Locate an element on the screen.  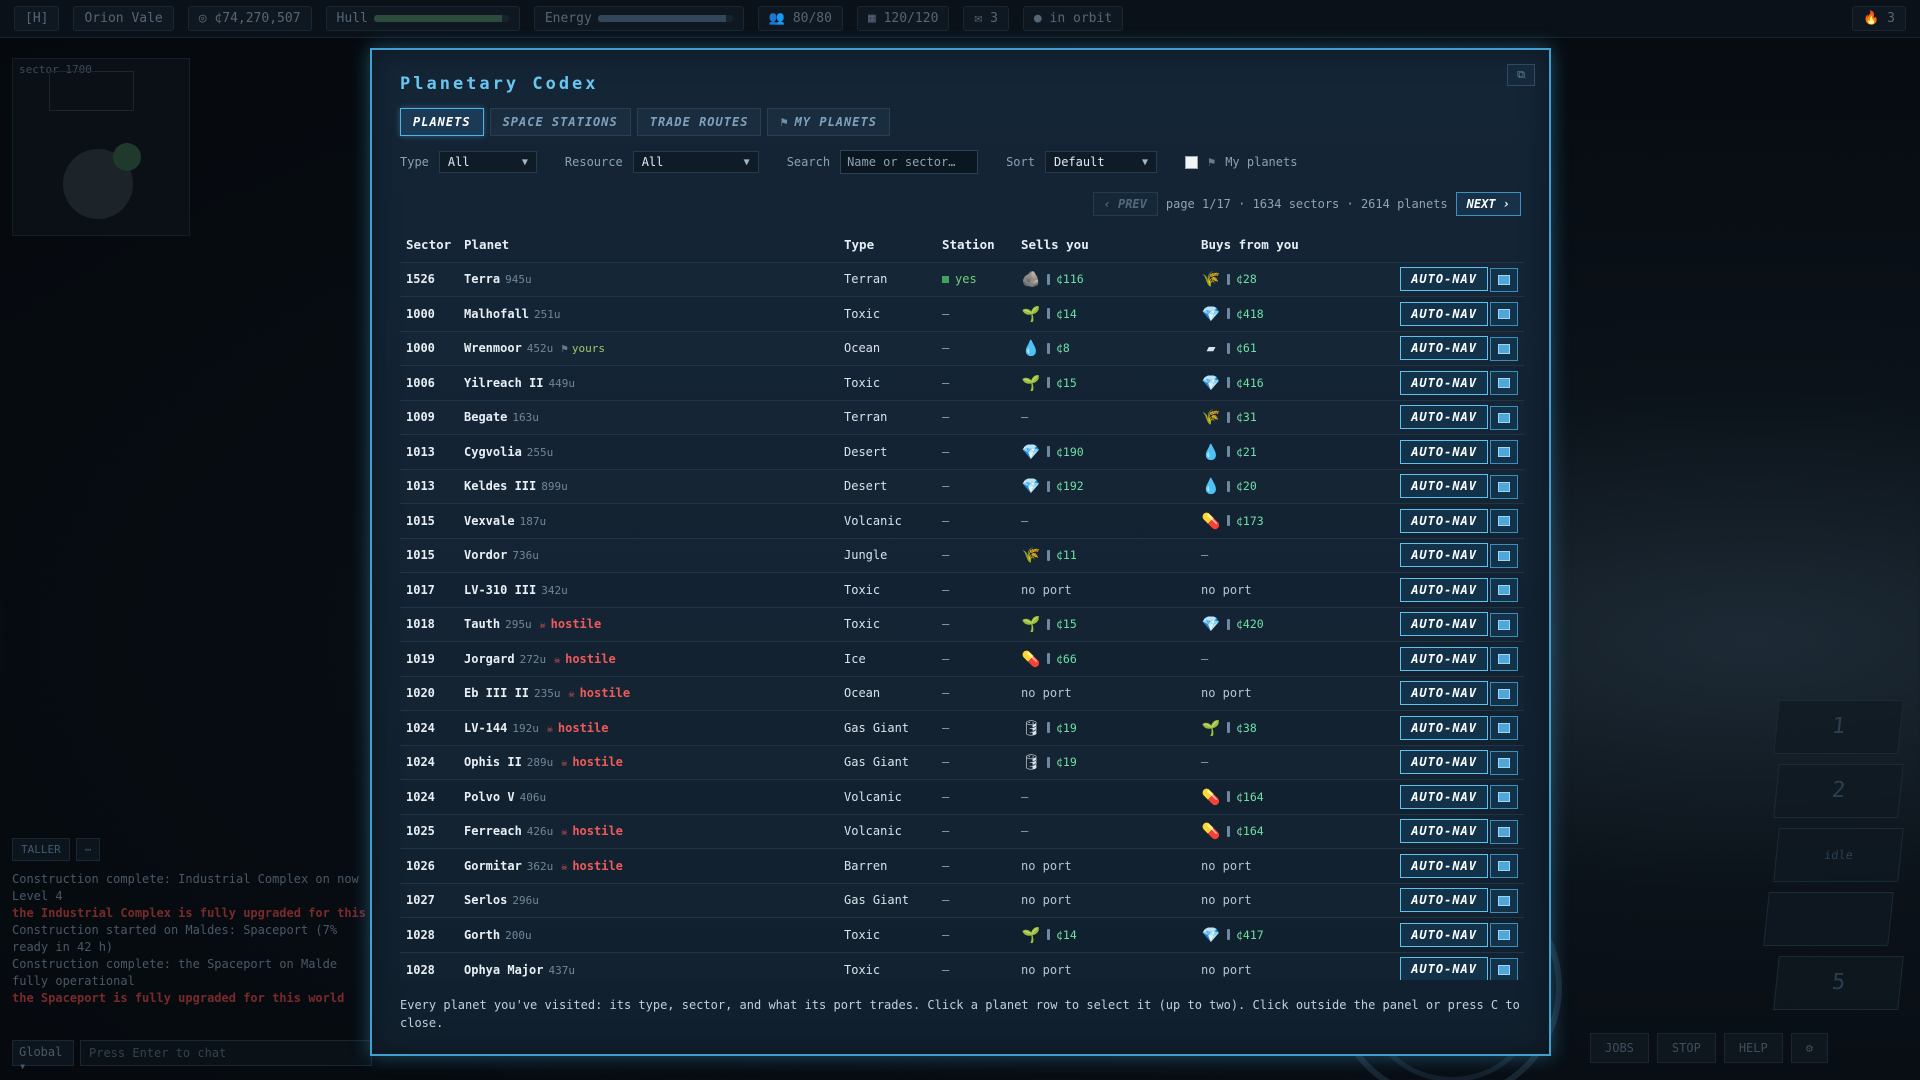
sort-select: Default ▼ is located at coordinates (1100, 162).